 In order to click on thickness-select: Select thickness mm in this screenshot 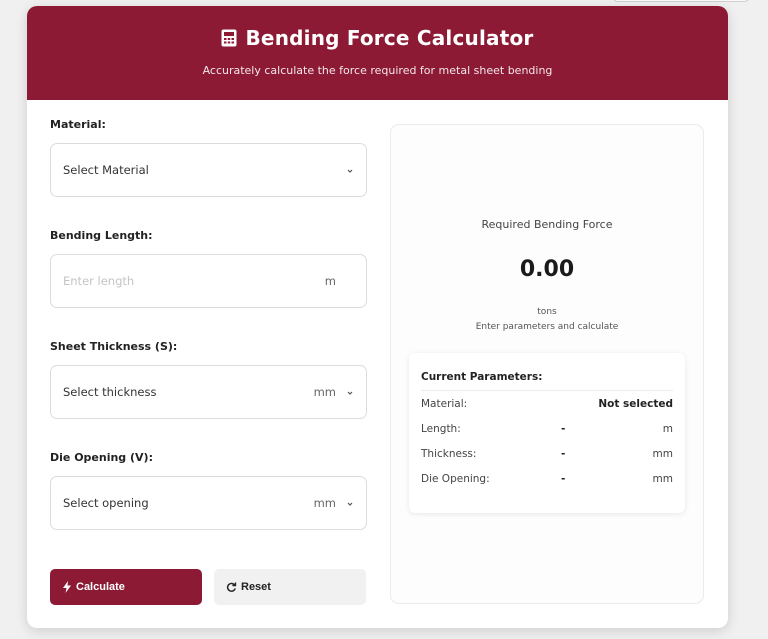, I will do `click(208, 392)`.